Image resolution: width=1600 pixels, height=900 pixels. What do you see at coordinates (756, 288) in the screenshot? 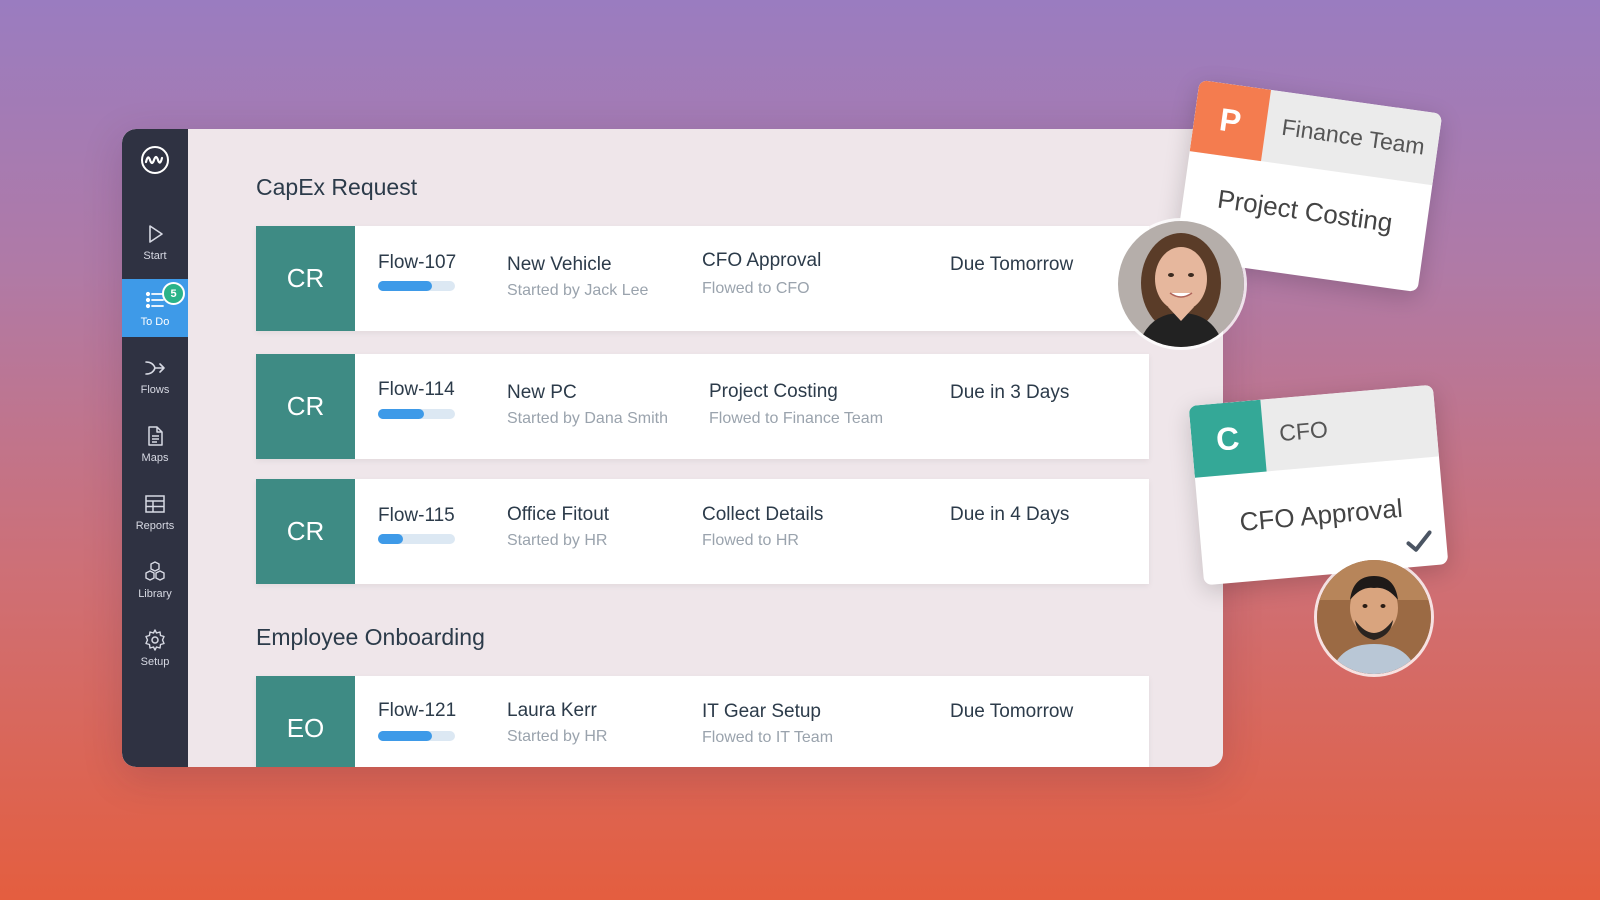
I see `flow-flowed-to: Flowed to CFO` at bounding box center [756, 288].